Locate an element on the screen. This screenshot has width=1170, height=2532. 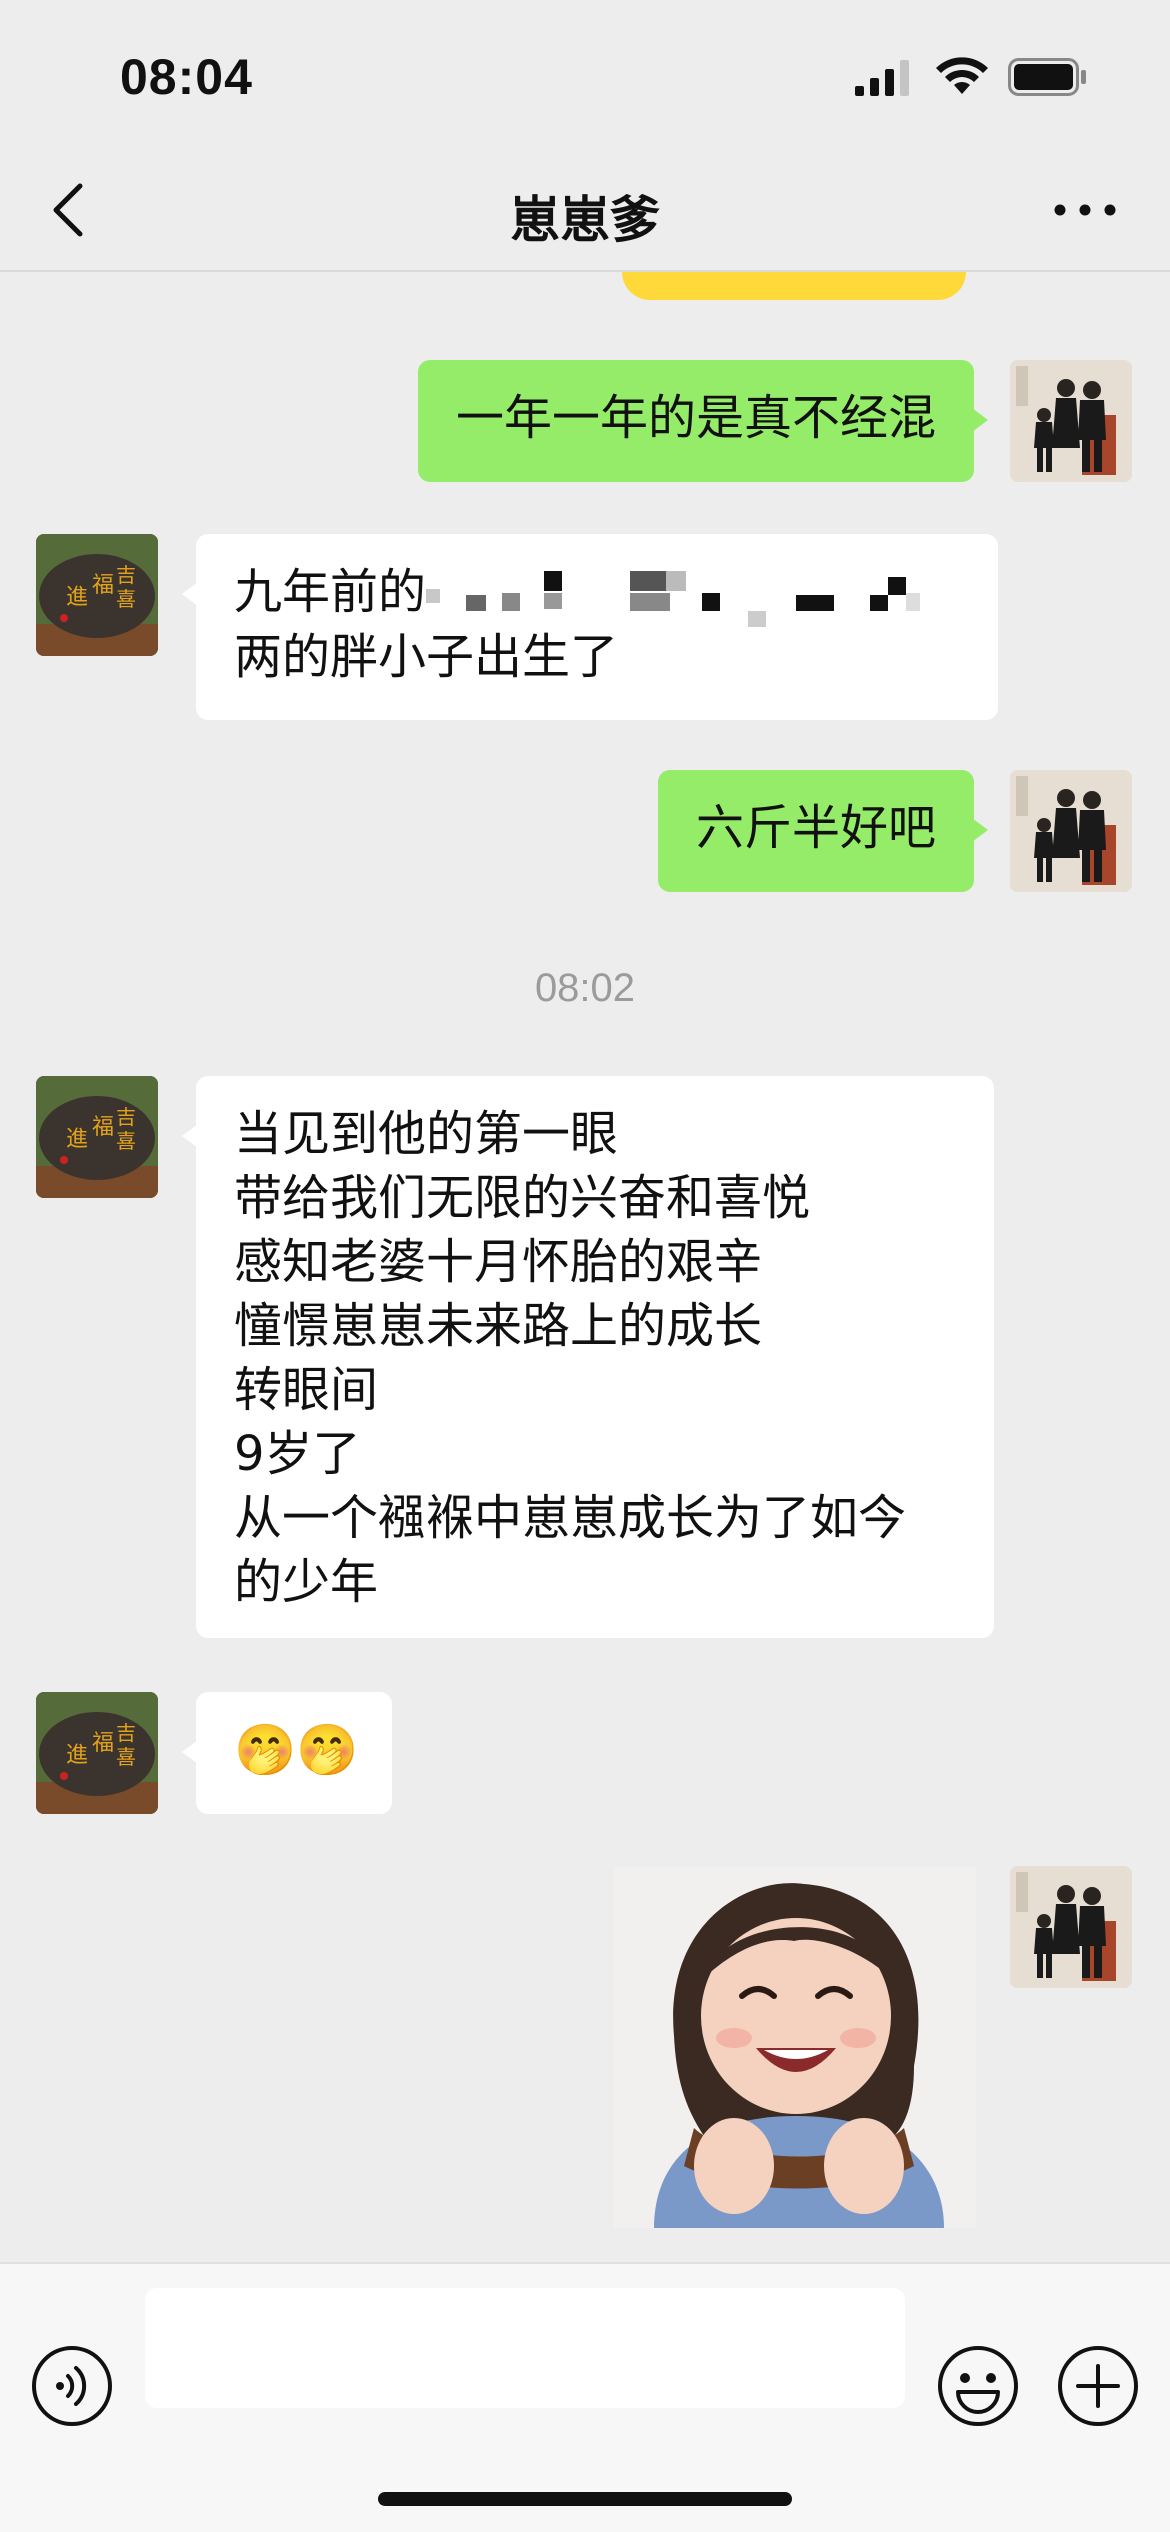
redacted-text-mosaic is located at coordinates (686, 596).